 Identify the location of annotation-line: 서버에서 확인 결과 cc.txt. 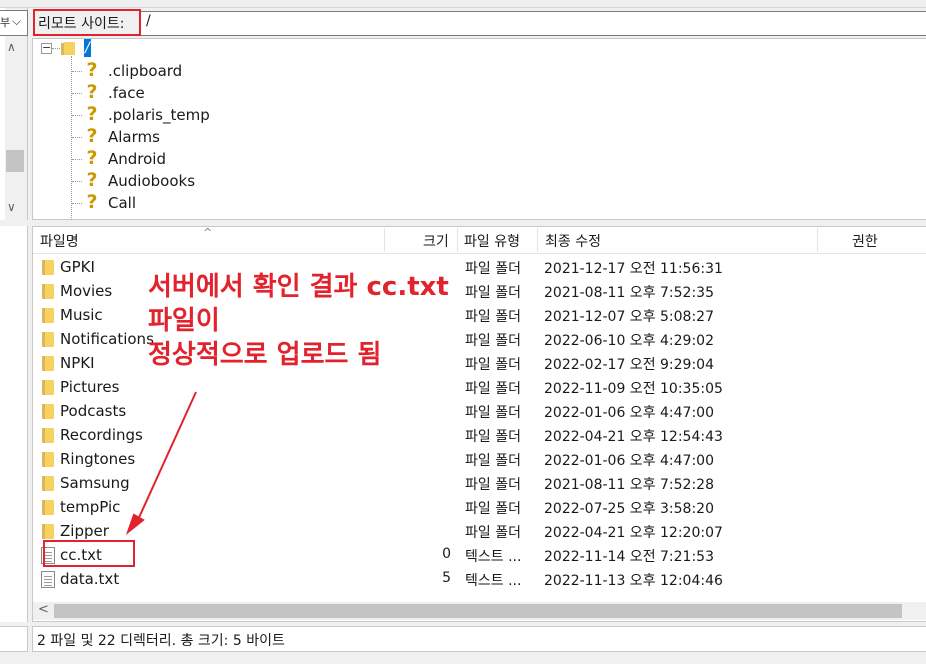
(298, 287).